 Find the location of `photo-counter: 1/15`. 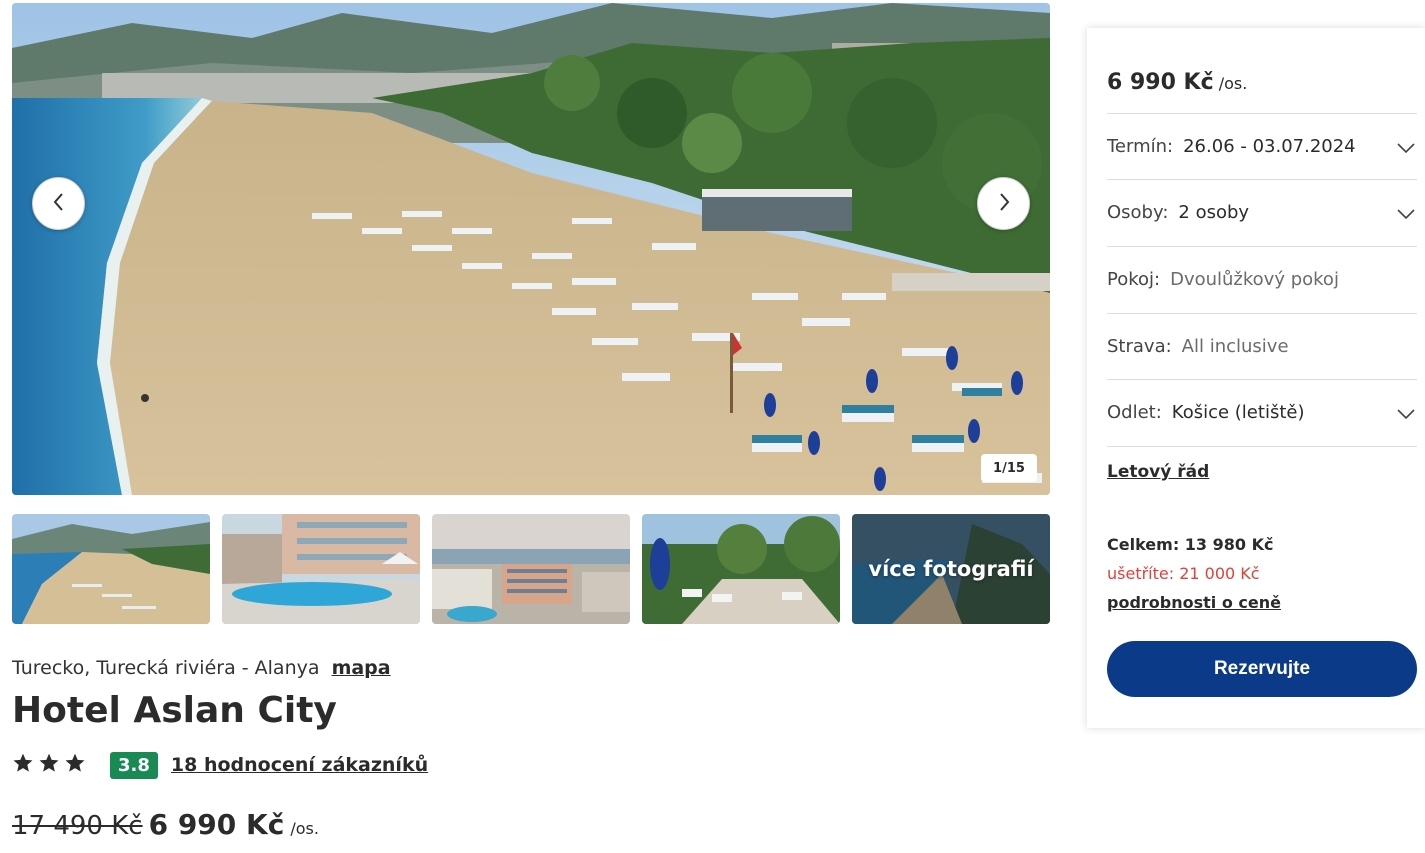

photo-counter: 1/15 is located at coordinates (1009, 468).